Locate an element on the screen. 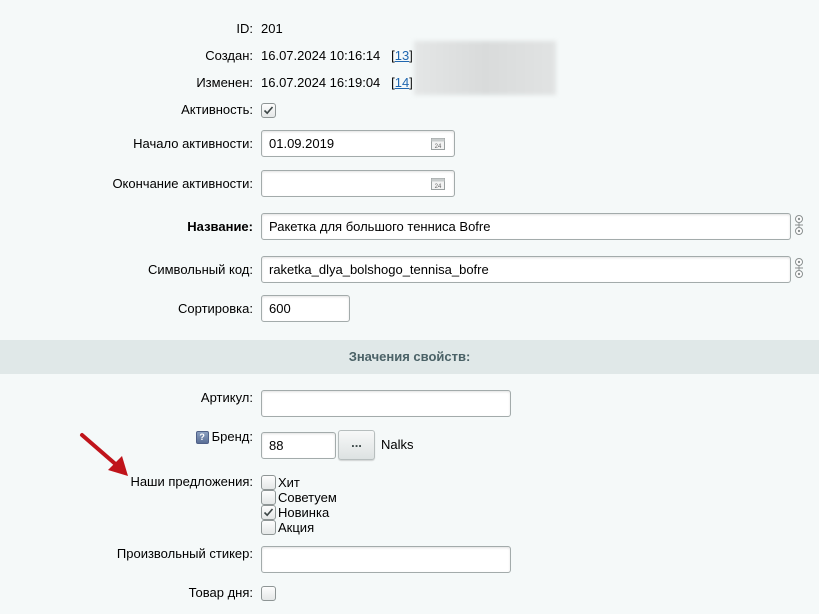  offer-option-recommend: Советуем is located at coordinates (299, 497).